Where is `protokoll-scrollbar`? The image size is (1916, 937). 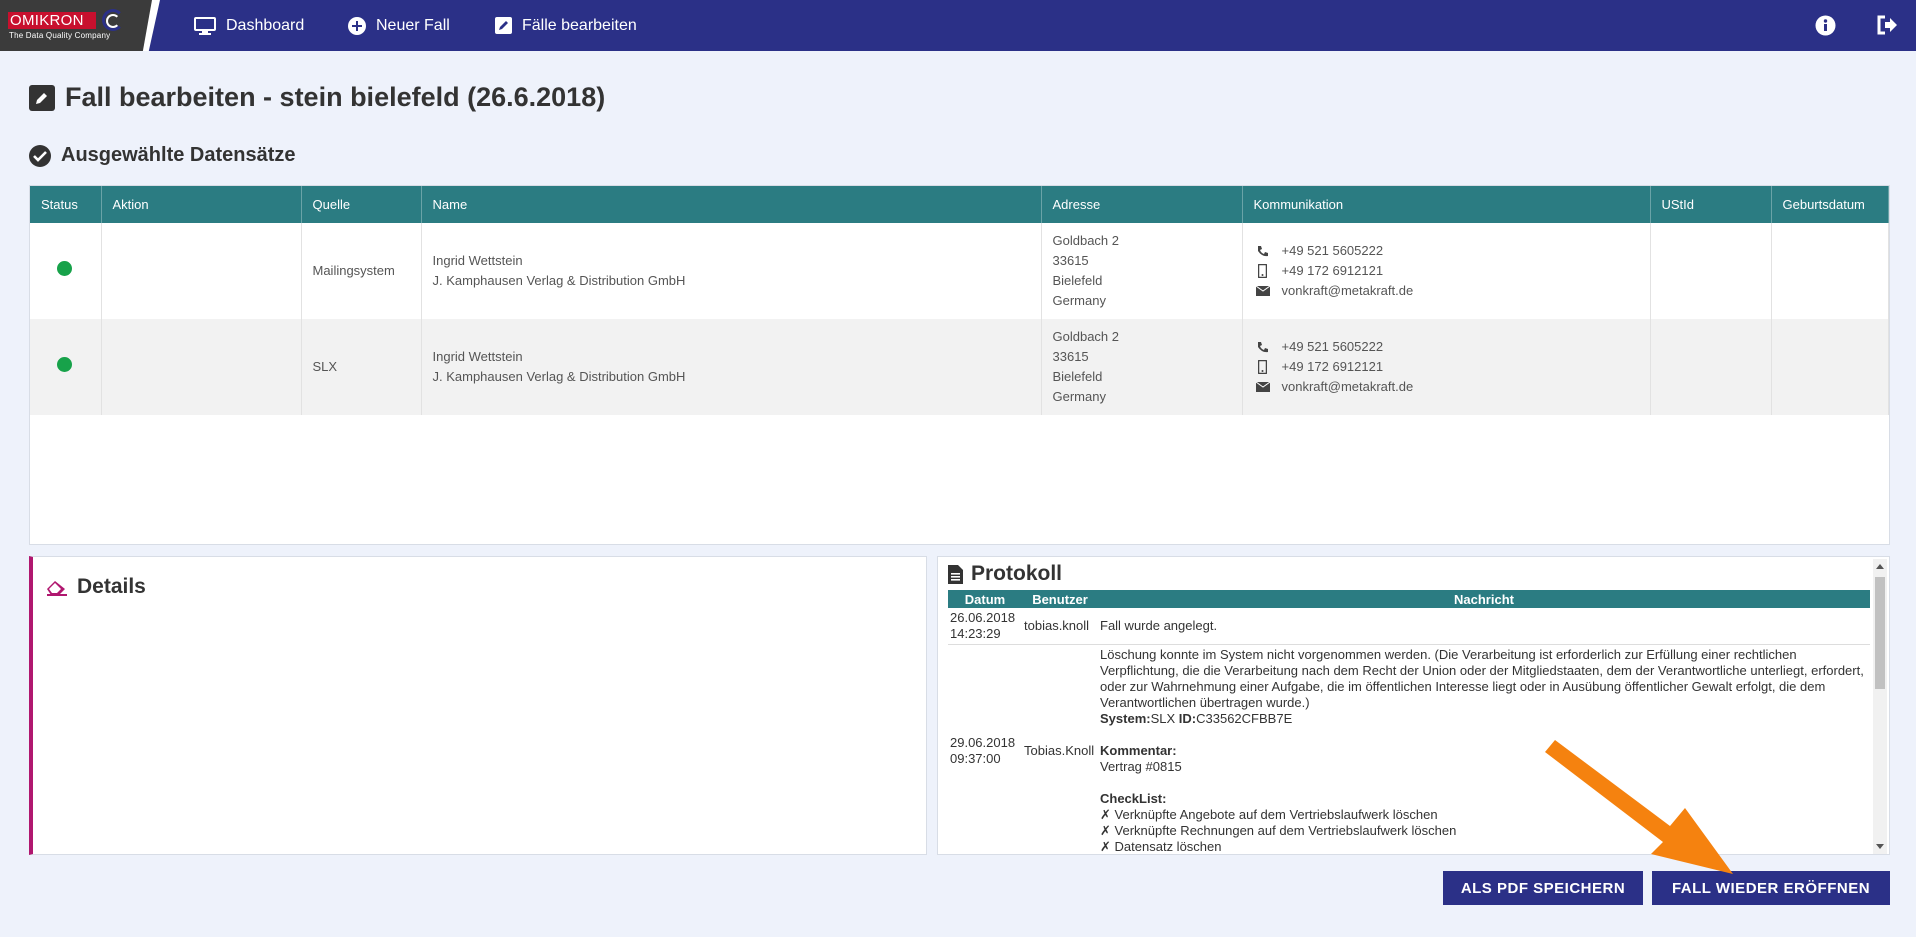
protokoll-scrollbar is located at coordinates (1880, 706).